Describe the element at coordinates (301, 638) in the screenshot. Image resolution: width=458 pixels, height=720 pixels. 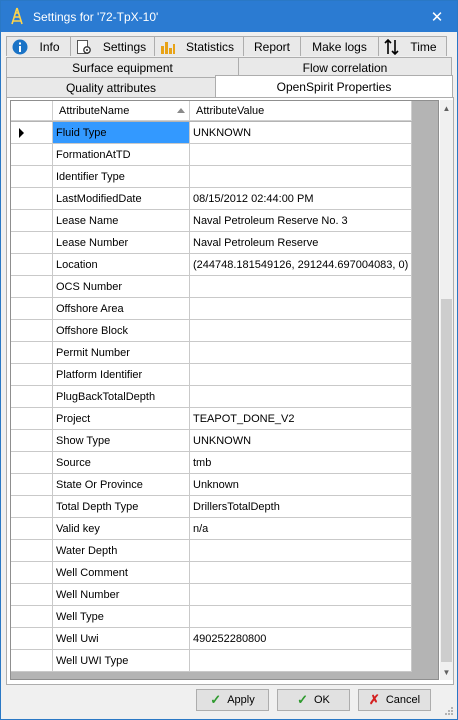
I see `attribute-value-cell: 490252280800` at that location.